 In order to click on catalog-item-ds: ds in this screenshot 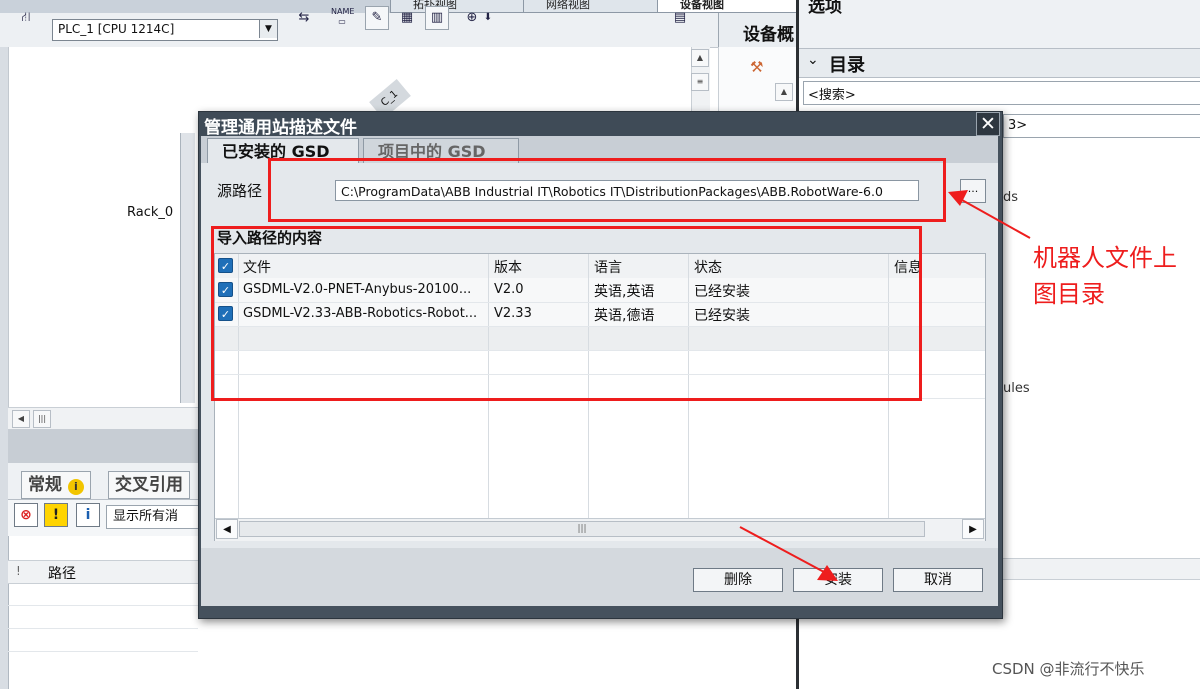, I will do `click(1010, 197)`.